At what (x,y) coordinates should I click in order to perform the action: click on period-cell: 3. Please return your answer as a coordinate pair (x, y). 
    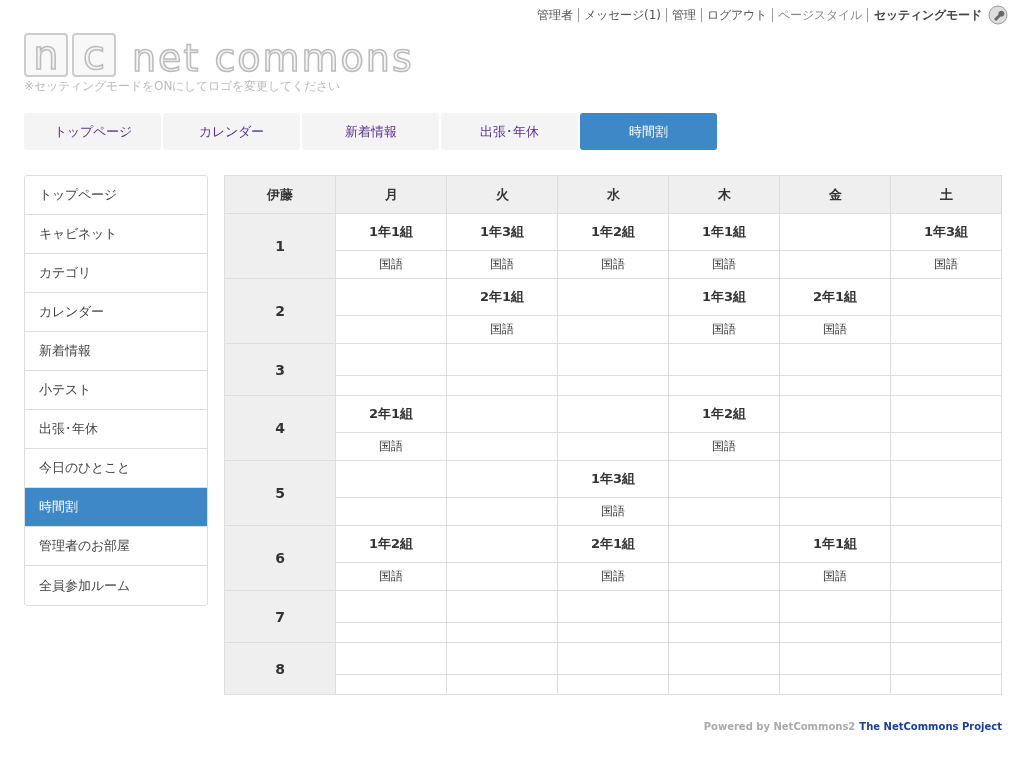
    Looking at the image, I should click on (280, 369).